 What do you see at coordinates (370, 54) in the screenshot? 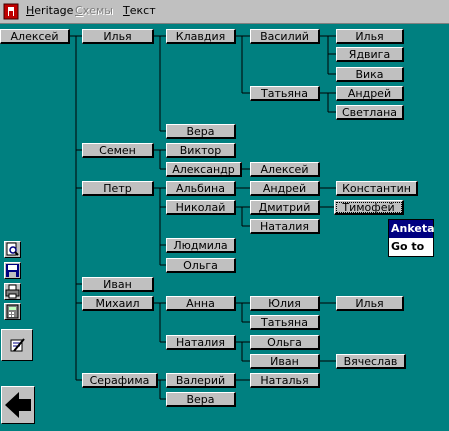
I see `person-node: Ядвига` at bounding box center [370, 54].